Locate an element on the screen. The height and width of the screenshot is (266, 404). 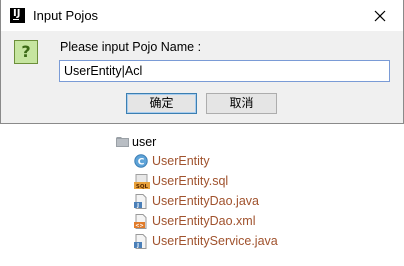
xml-file-icon: <> is located at coordinates (141, 221).